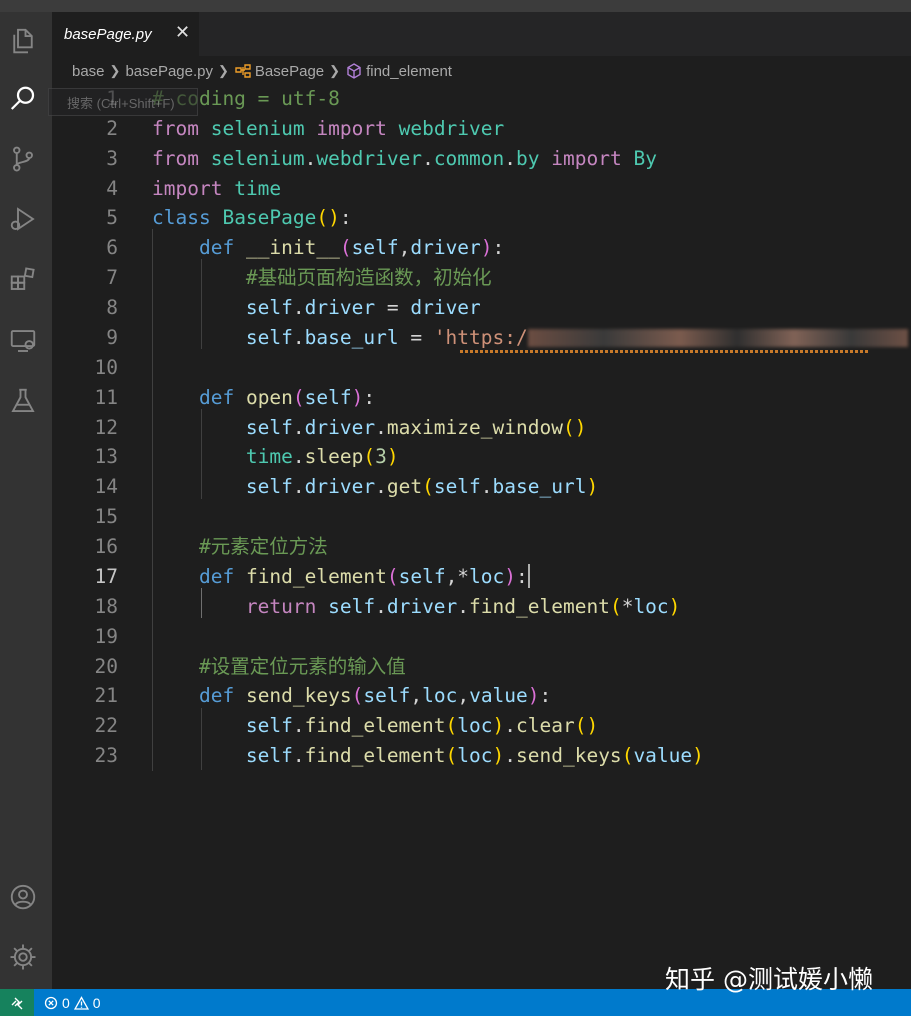 This screenshot has height=1016, width=911. Describe the element at coordinates (481, 577) in the screenshot. I see `code-line-current: 17 def find_element(self,*loc):` at that location.